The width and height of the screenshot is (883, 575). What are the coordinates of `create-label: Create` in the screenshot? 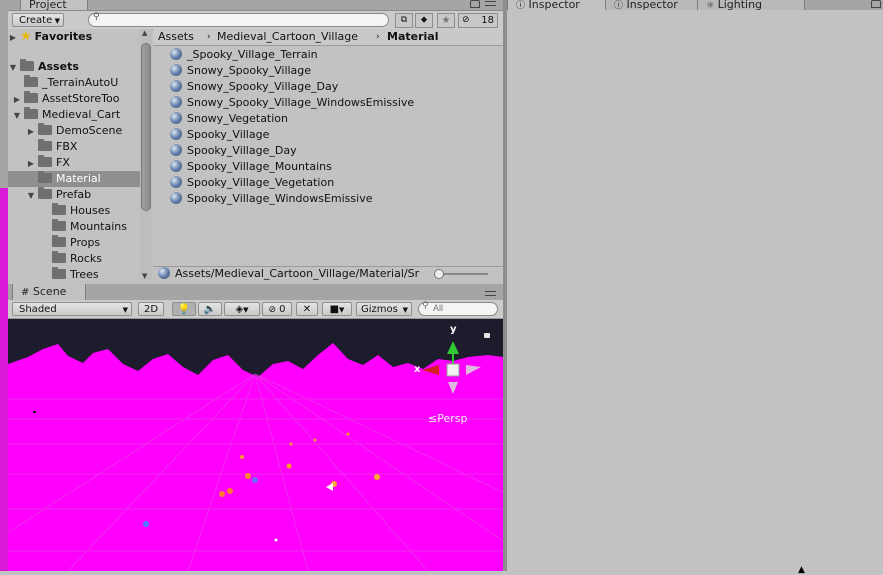 It's located at (36, 20).